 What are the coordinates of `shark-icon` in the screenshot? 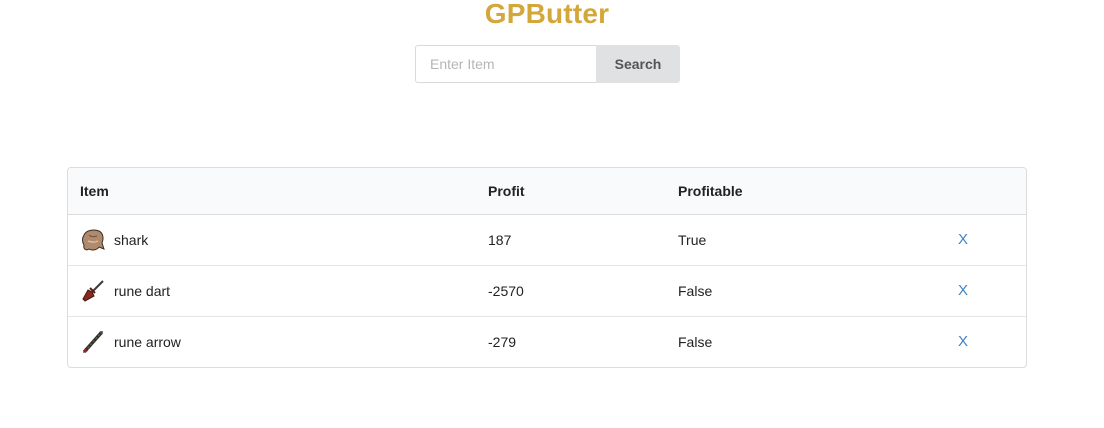 It's located at (93, 240).